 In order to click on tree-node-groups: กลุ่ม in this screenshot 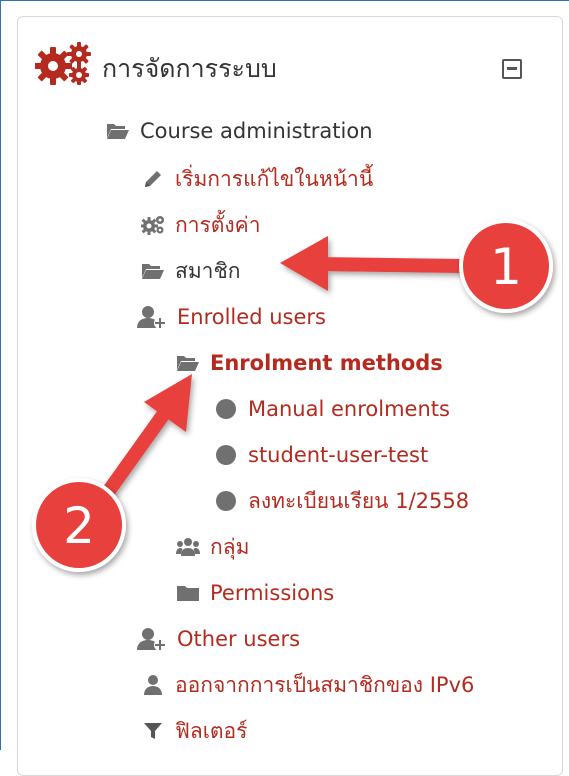, I will do `click(212, 547)`.